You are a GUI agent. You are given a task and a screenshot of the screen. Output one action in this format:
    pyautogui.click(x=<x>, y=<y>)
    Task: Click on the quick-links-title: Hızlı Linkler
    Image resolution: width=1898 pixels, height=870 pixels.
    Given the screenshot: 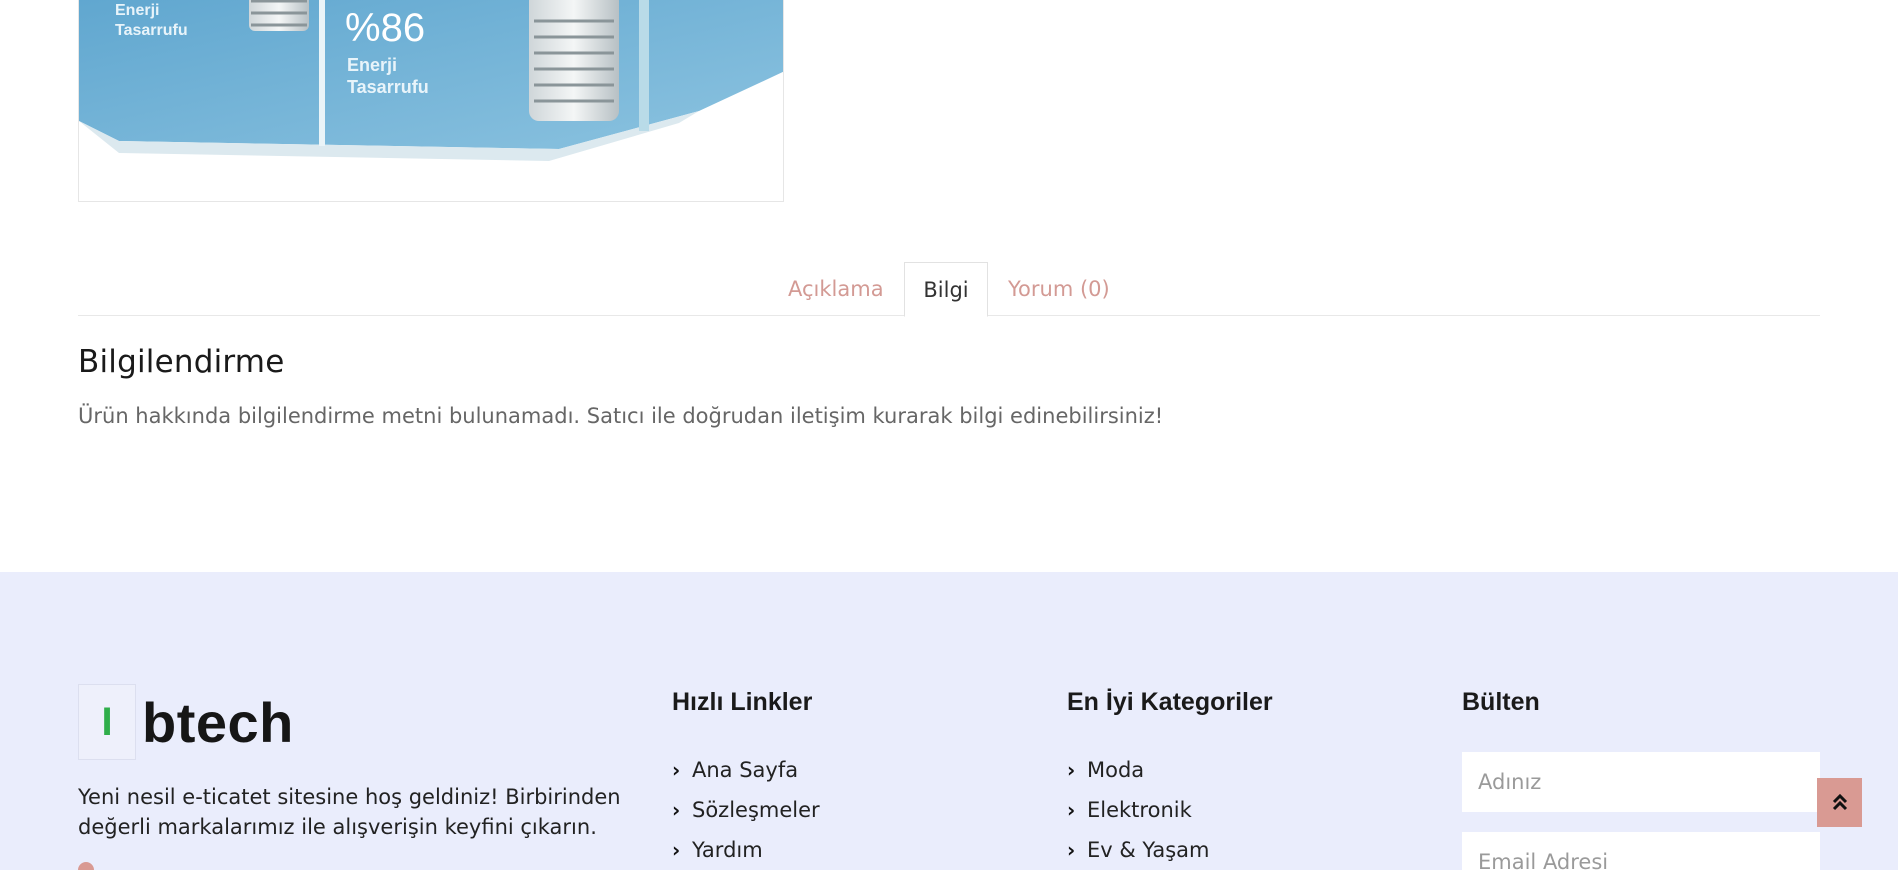 What is the action you would take?
    pyautogui.click(x=742, y=702)
    